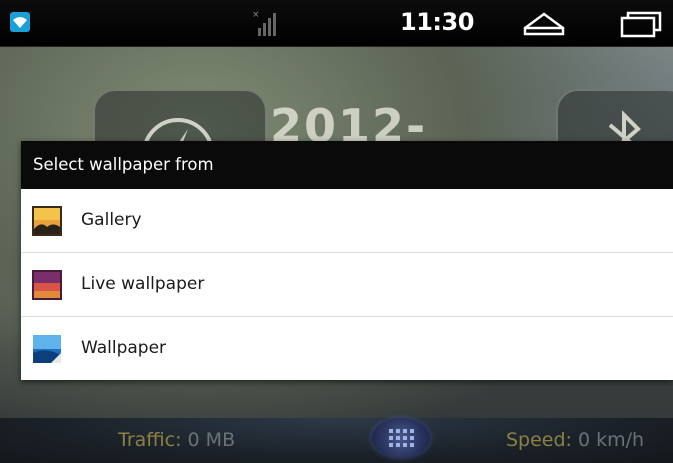  What do you see at coordinates (111, 220) in the screenshot?
I see `list-item-label: Gallery` at bounding box center [111, 220].